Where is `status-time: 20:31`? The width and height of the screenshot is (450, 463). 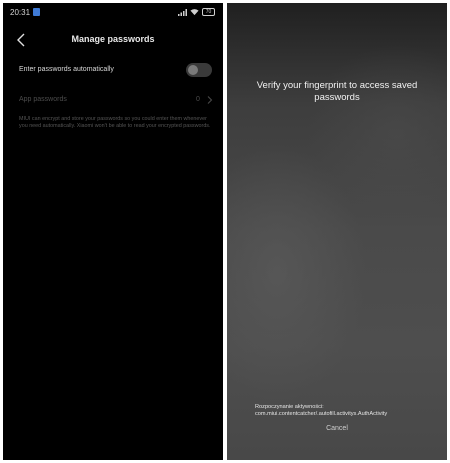
status-time: 20:31 is located at coordinates (20, 12).